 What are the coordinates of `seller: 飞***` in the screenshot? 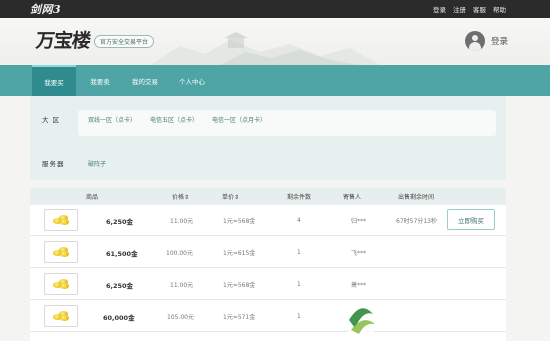 It's located at (359, 253).